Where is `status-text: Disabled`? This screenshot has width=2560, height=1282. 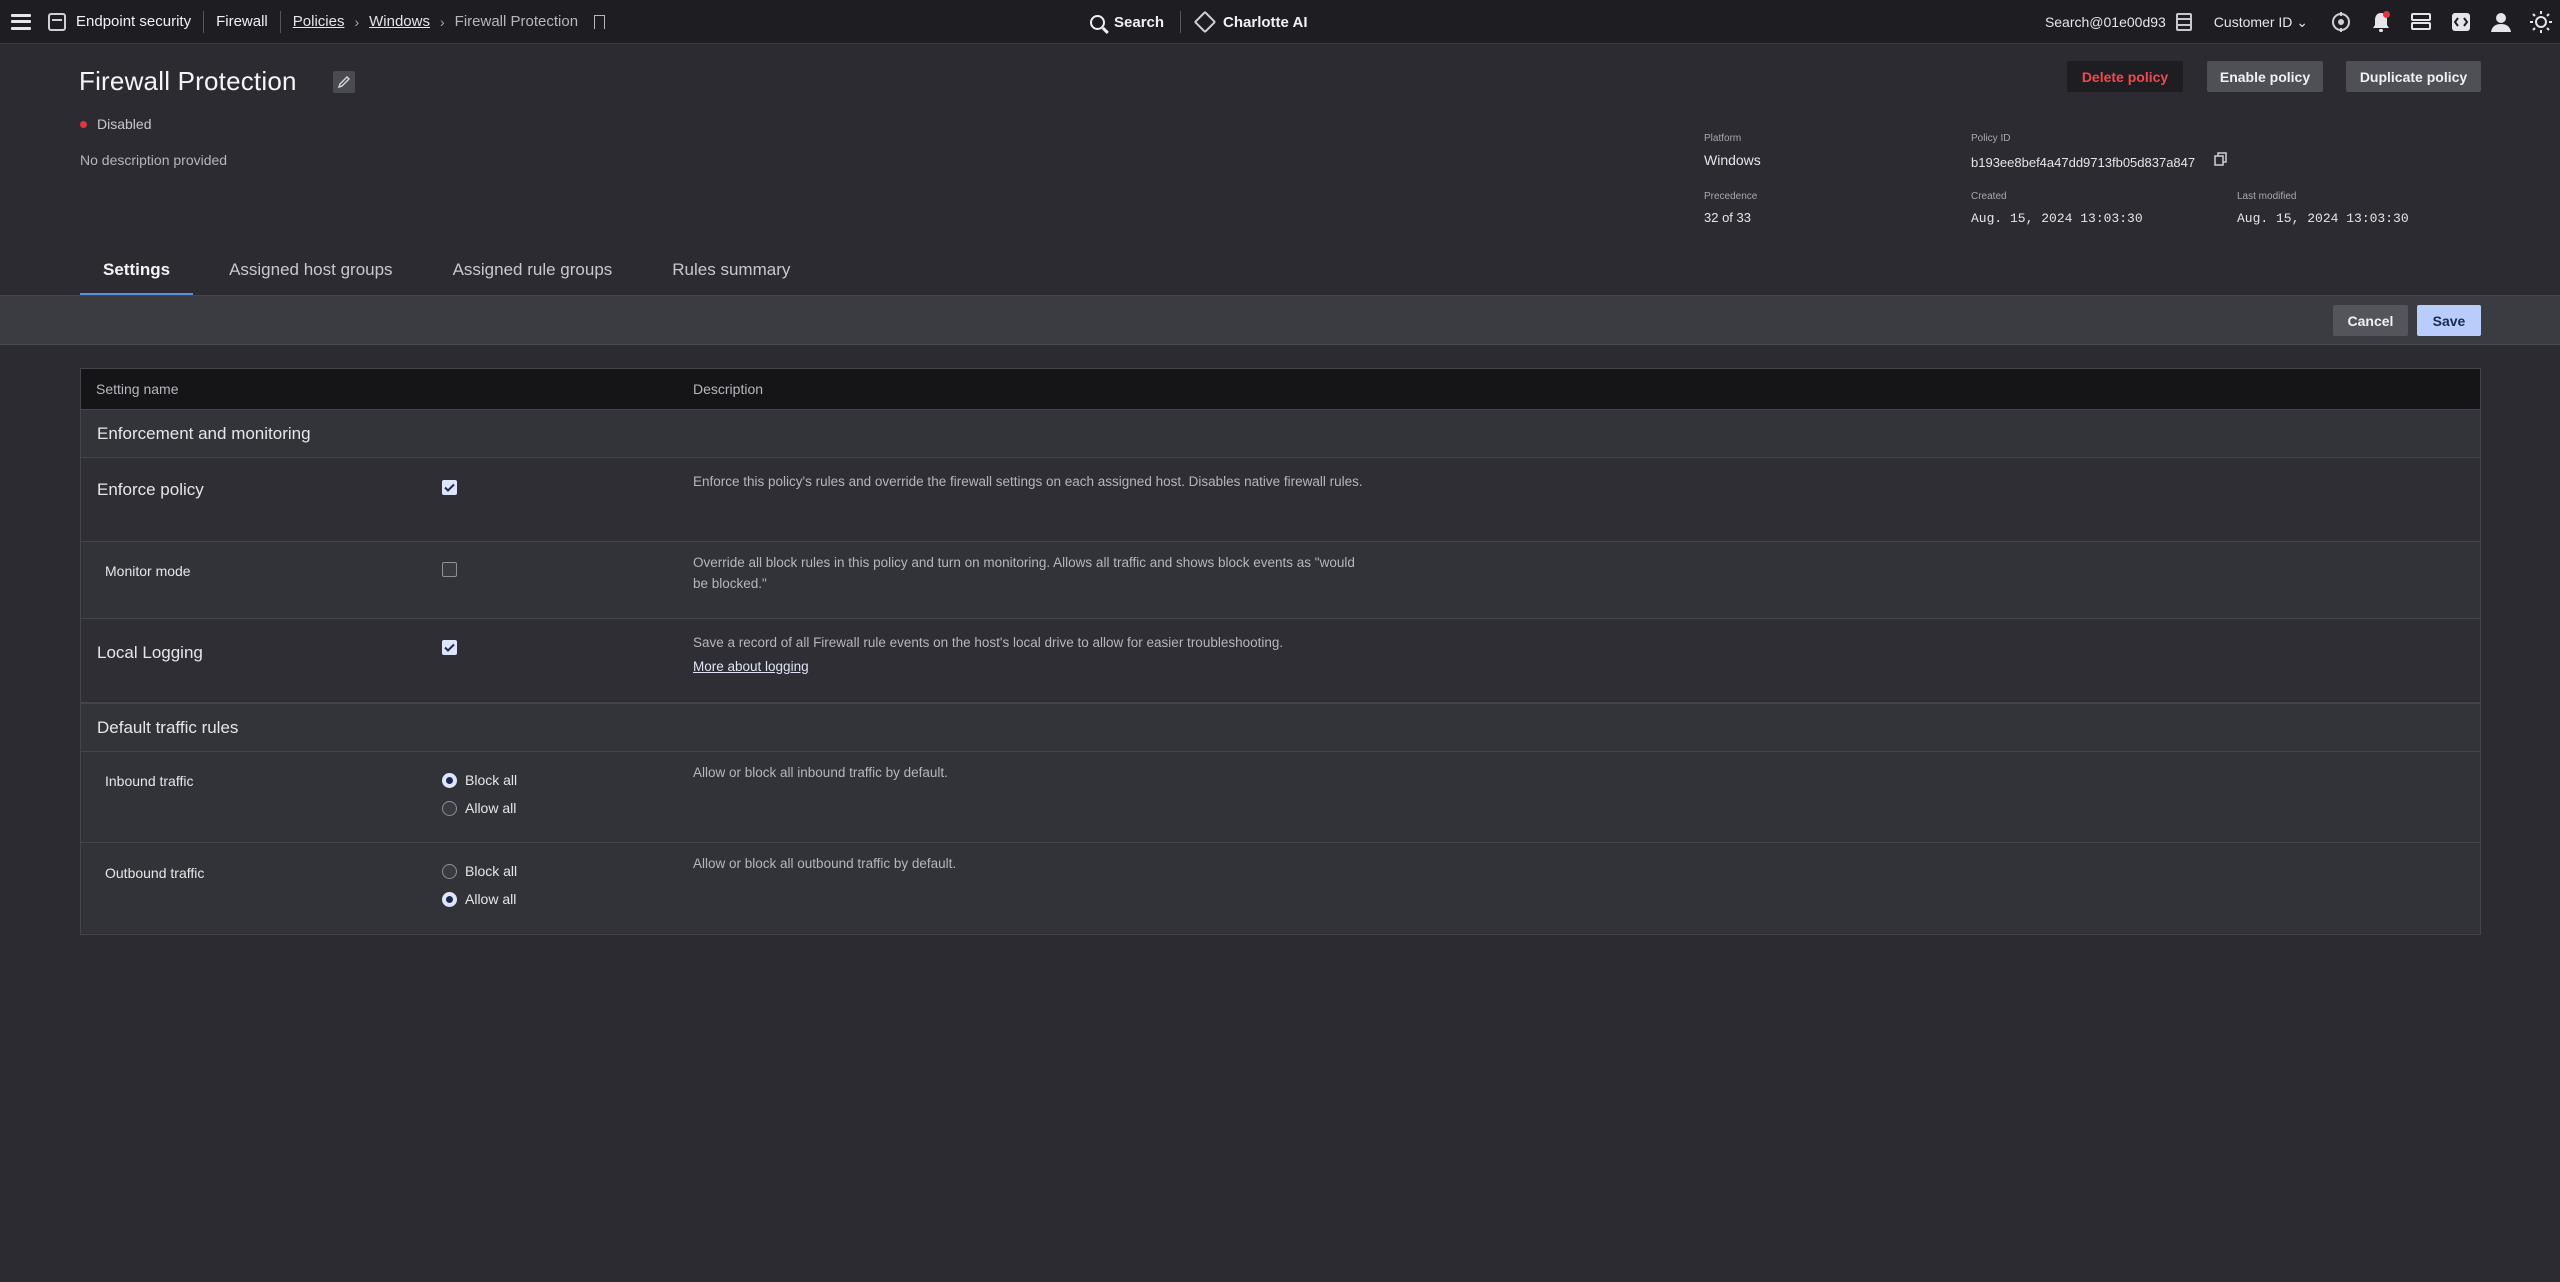 status-text: Disabled is located at coordinates (124, 124).